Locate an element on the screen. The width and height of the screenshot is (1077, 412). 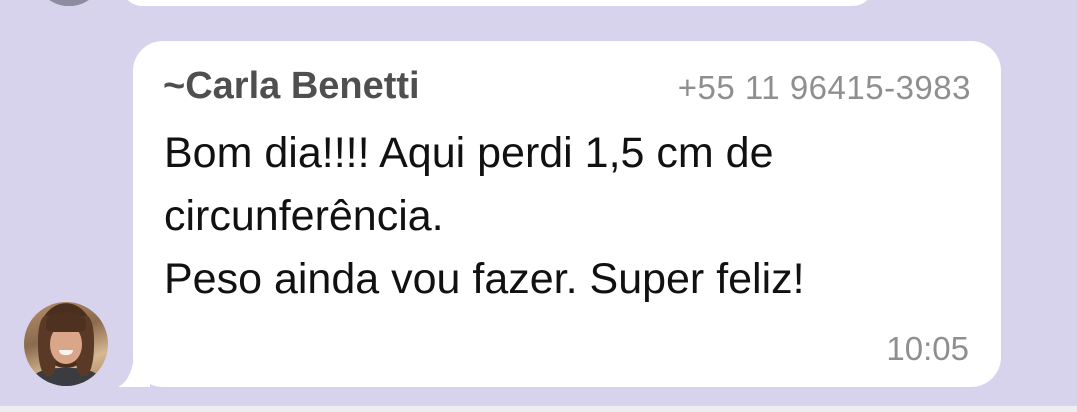
message-line: Bom dia!!!! Aqui perdi 1,5 cm de is located at coordinates (469, 153).